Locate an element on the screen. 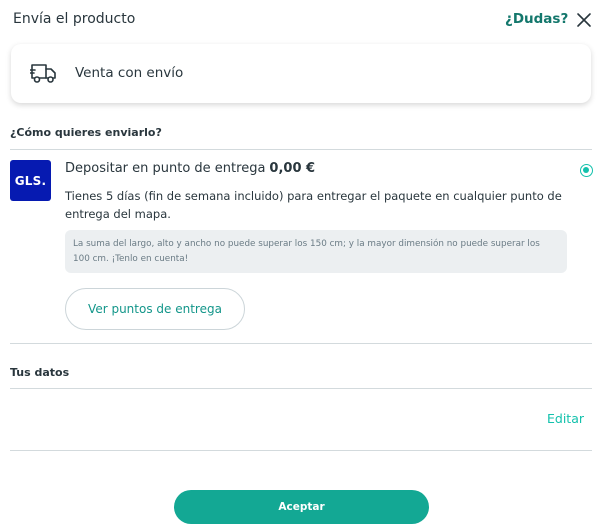  delivery-option-price: 0,00 € is located at coordinates (292, 168).